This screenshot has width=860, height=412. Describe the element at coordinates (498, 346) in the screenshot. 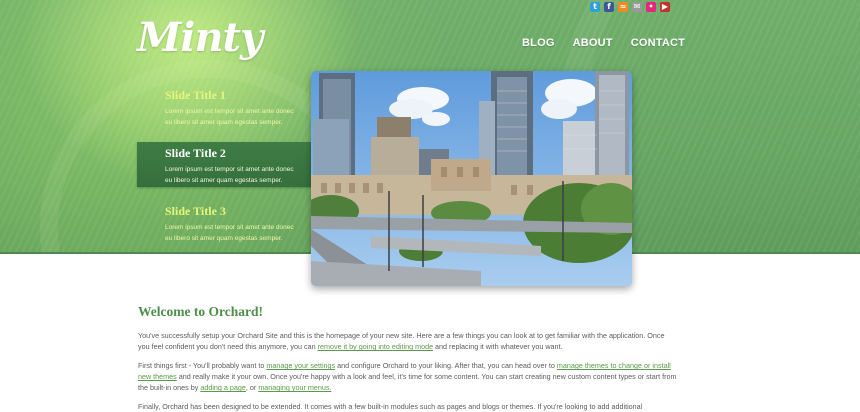

I see `paragraph-text: and replacing it with whatever you want.` at that location.